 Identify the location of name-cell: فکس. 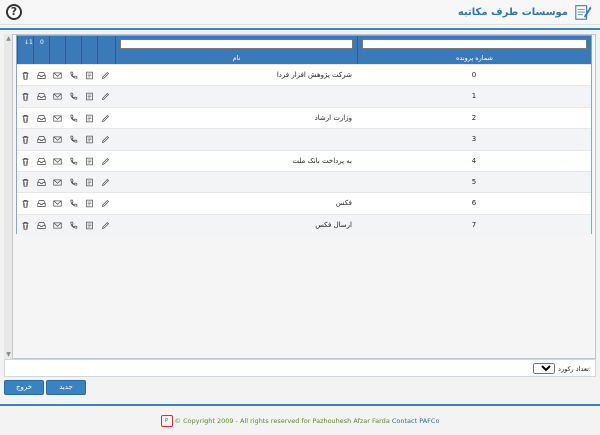
(343, 203).